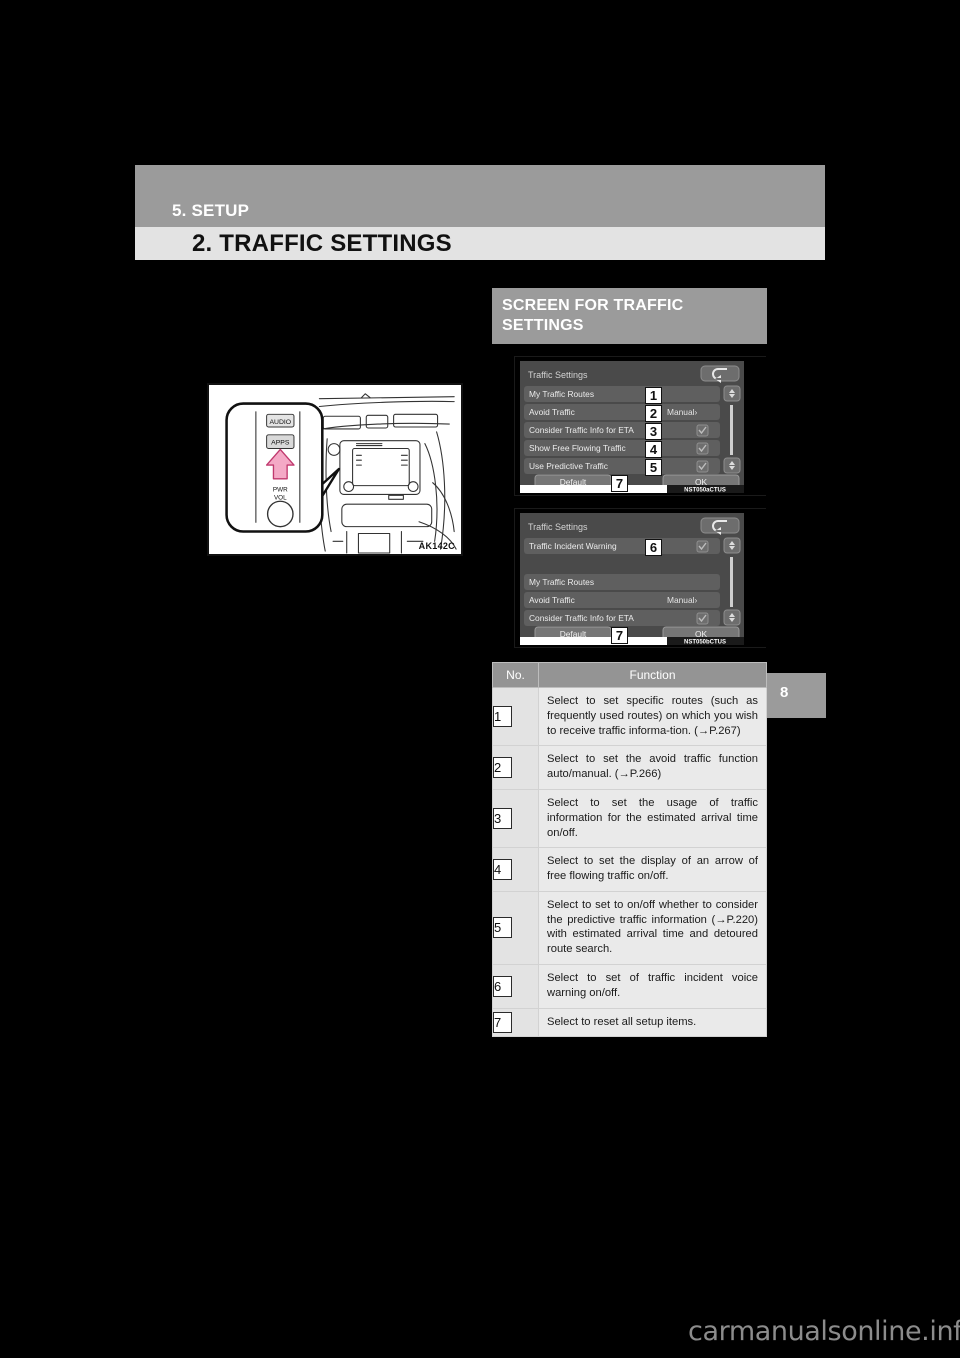  What do you see at coordinates (653, 396) in the screenshot?
I see `callout-1: 1` at bounding box center [653, 396].